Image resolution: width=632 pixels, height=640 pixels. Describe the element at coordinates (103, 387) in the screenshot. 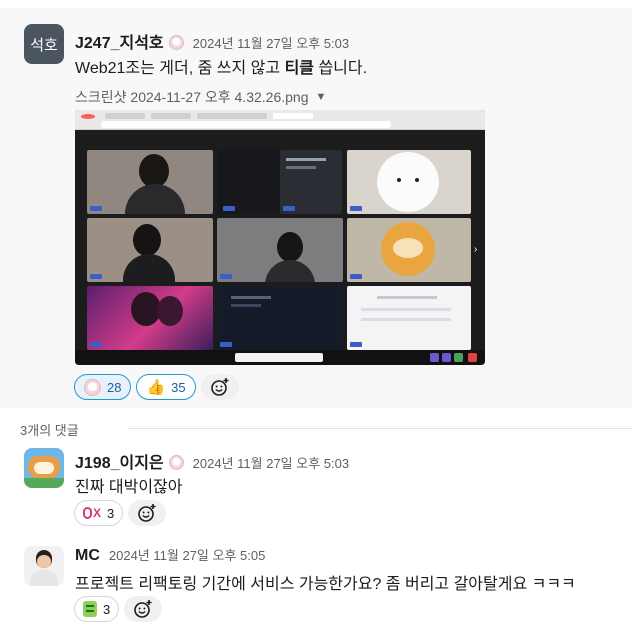

I see `reaction-button: 28` at that location.